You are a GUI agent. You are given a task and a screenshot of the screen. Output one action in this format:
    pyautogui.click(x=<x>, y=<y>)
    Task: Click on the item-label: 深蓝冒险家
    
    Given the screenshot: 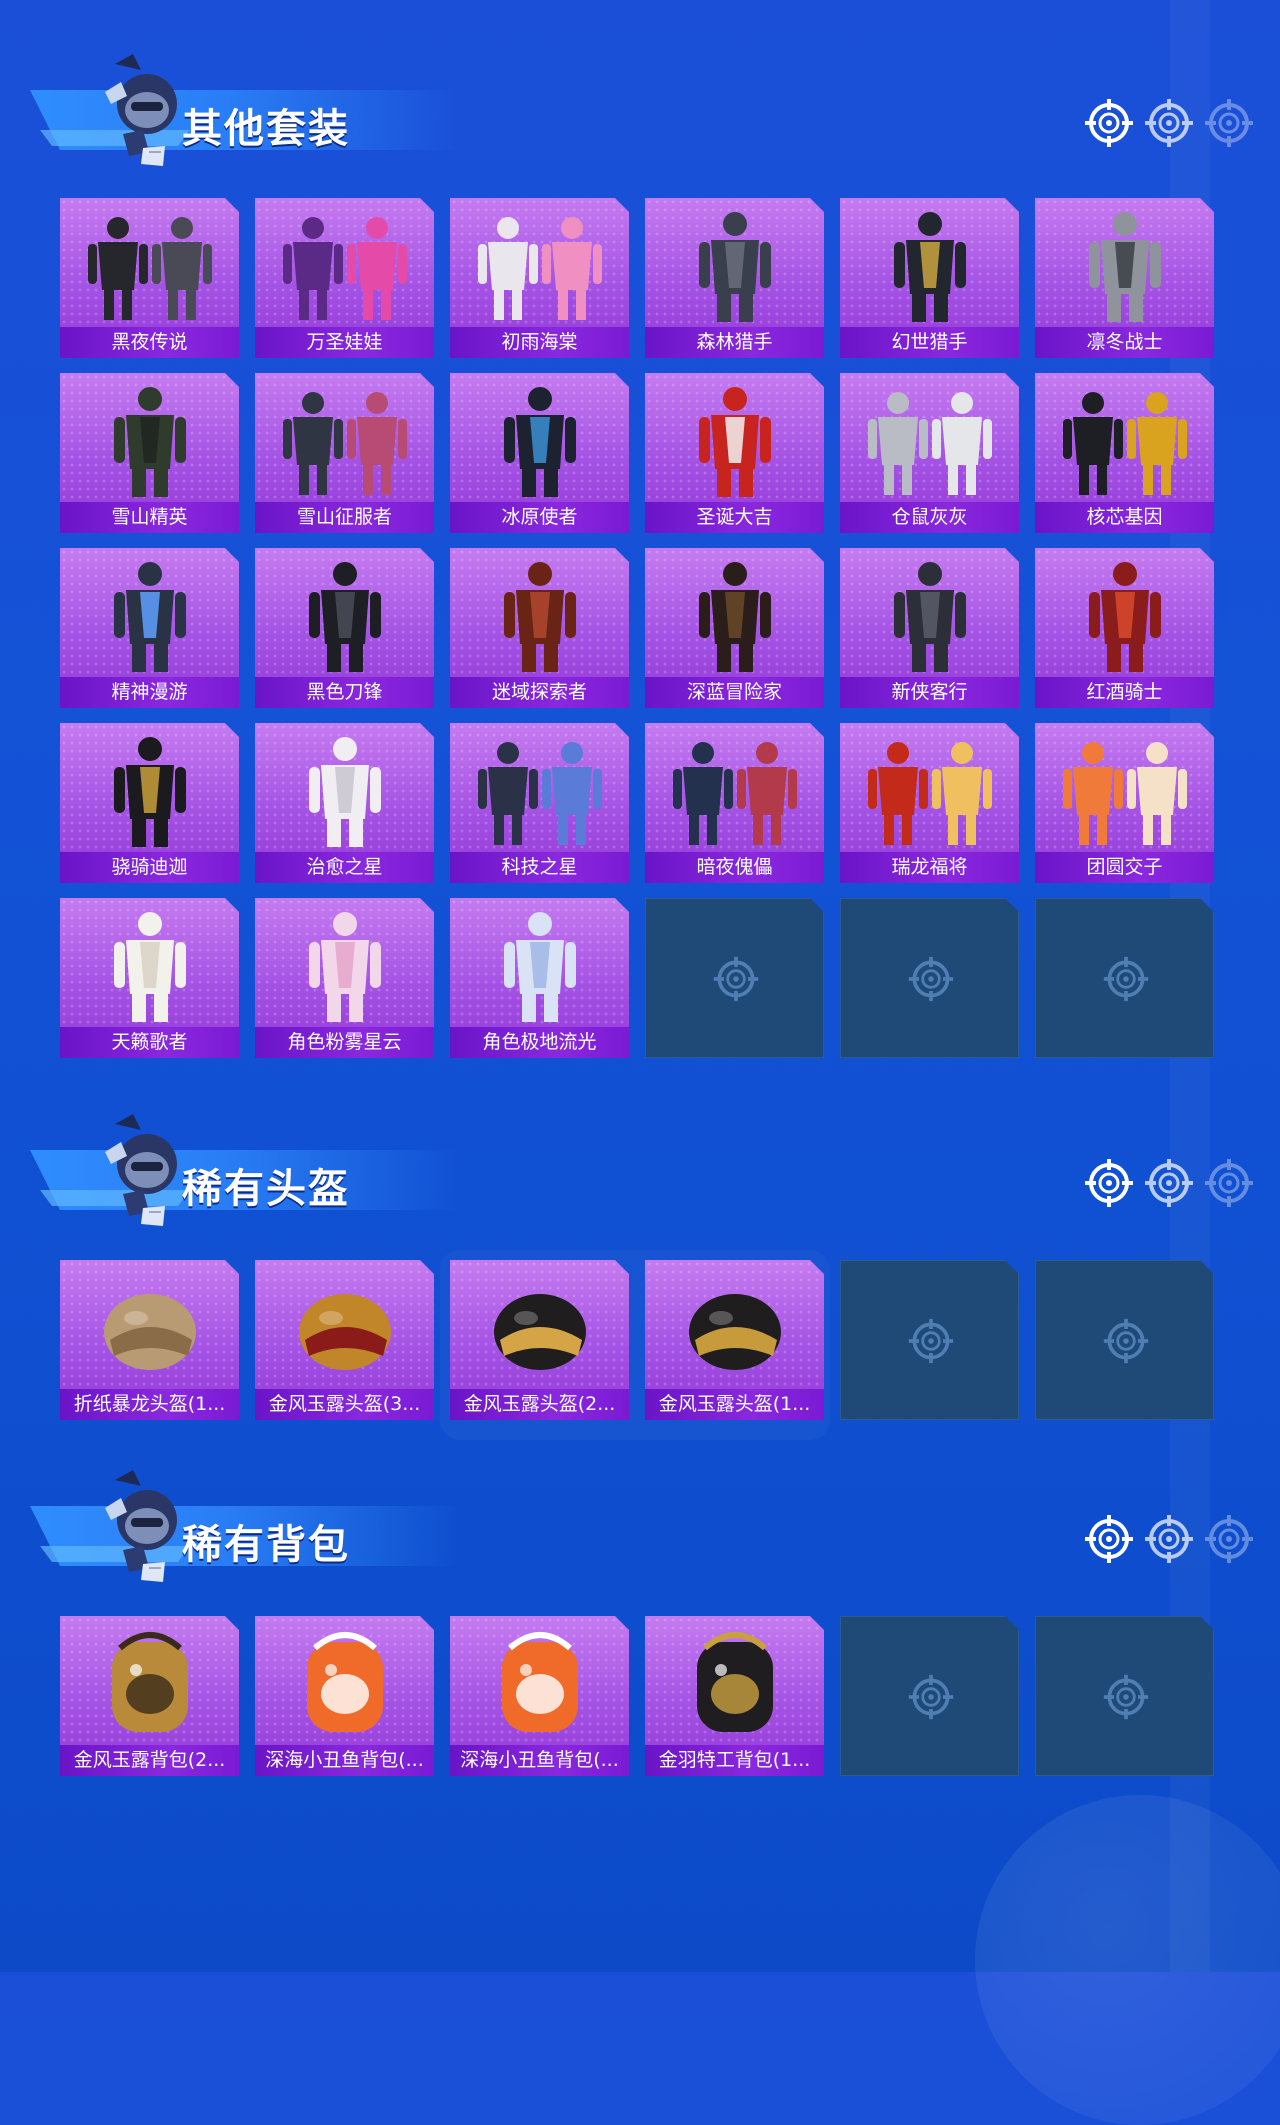 What is the action you would take?
    pyautogui.click(x=734, y=692)
    